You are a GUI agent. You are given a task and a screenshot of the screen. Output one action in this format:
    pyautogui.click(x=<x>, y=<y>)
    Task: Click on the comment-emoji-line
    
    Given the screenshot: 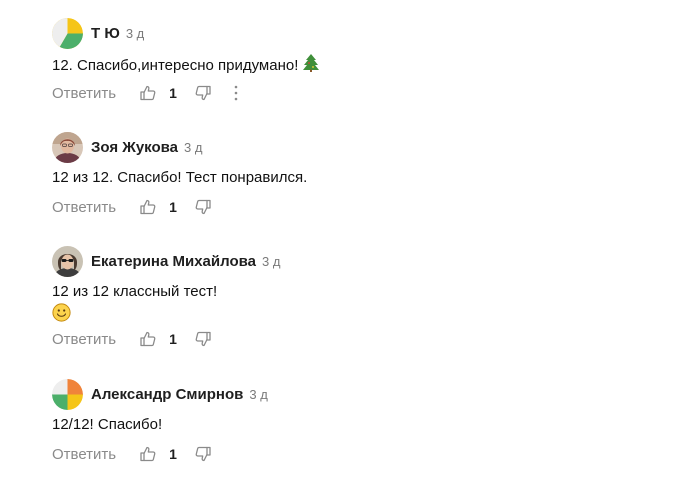 What is the action you would take?
    pyautogui.click(x=134, y=315)
    